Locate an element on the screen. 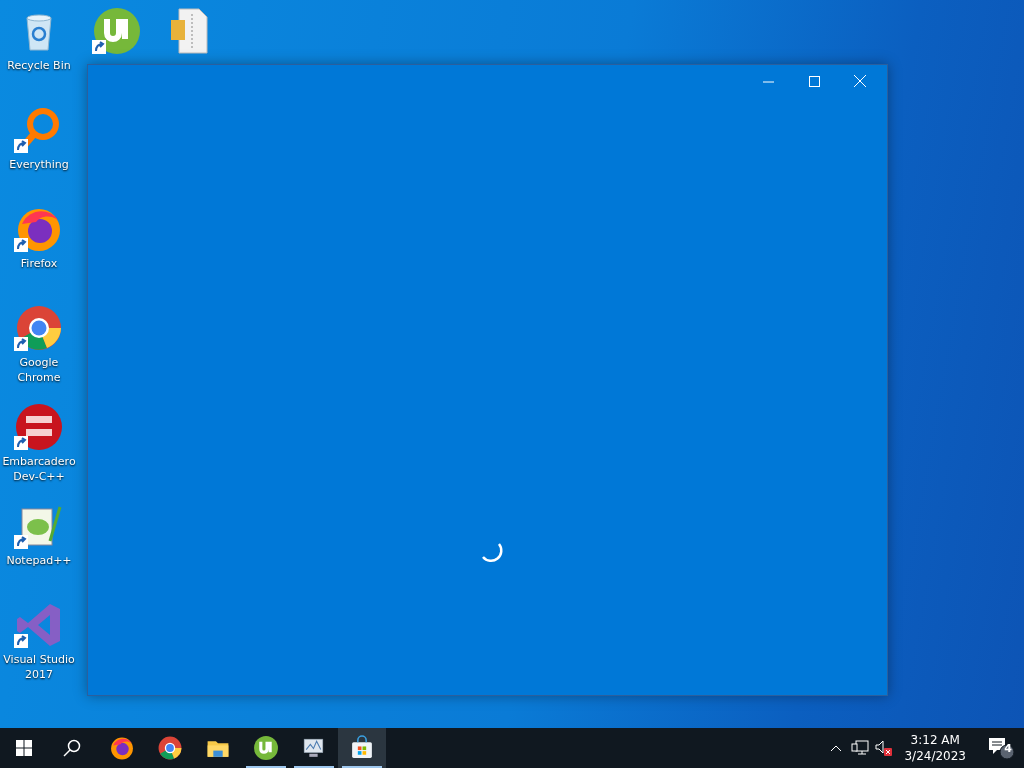 The width and height of the screenshot is (1024, 768). dev-cpp-icon is located at coordinates (39, 427).